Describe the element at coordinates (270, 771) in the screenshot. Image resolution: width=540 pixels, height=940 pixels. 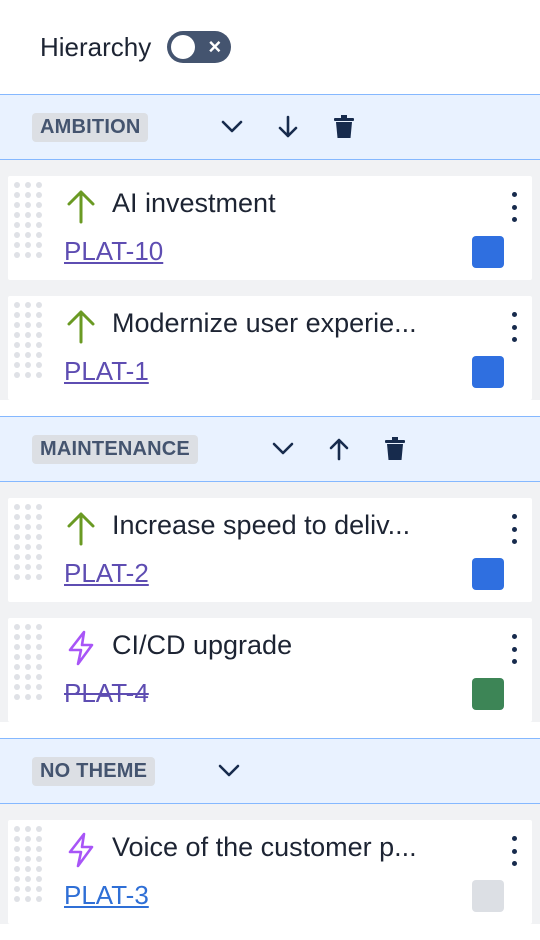
I see `group-header-no-theme: NO THEME` at that location.